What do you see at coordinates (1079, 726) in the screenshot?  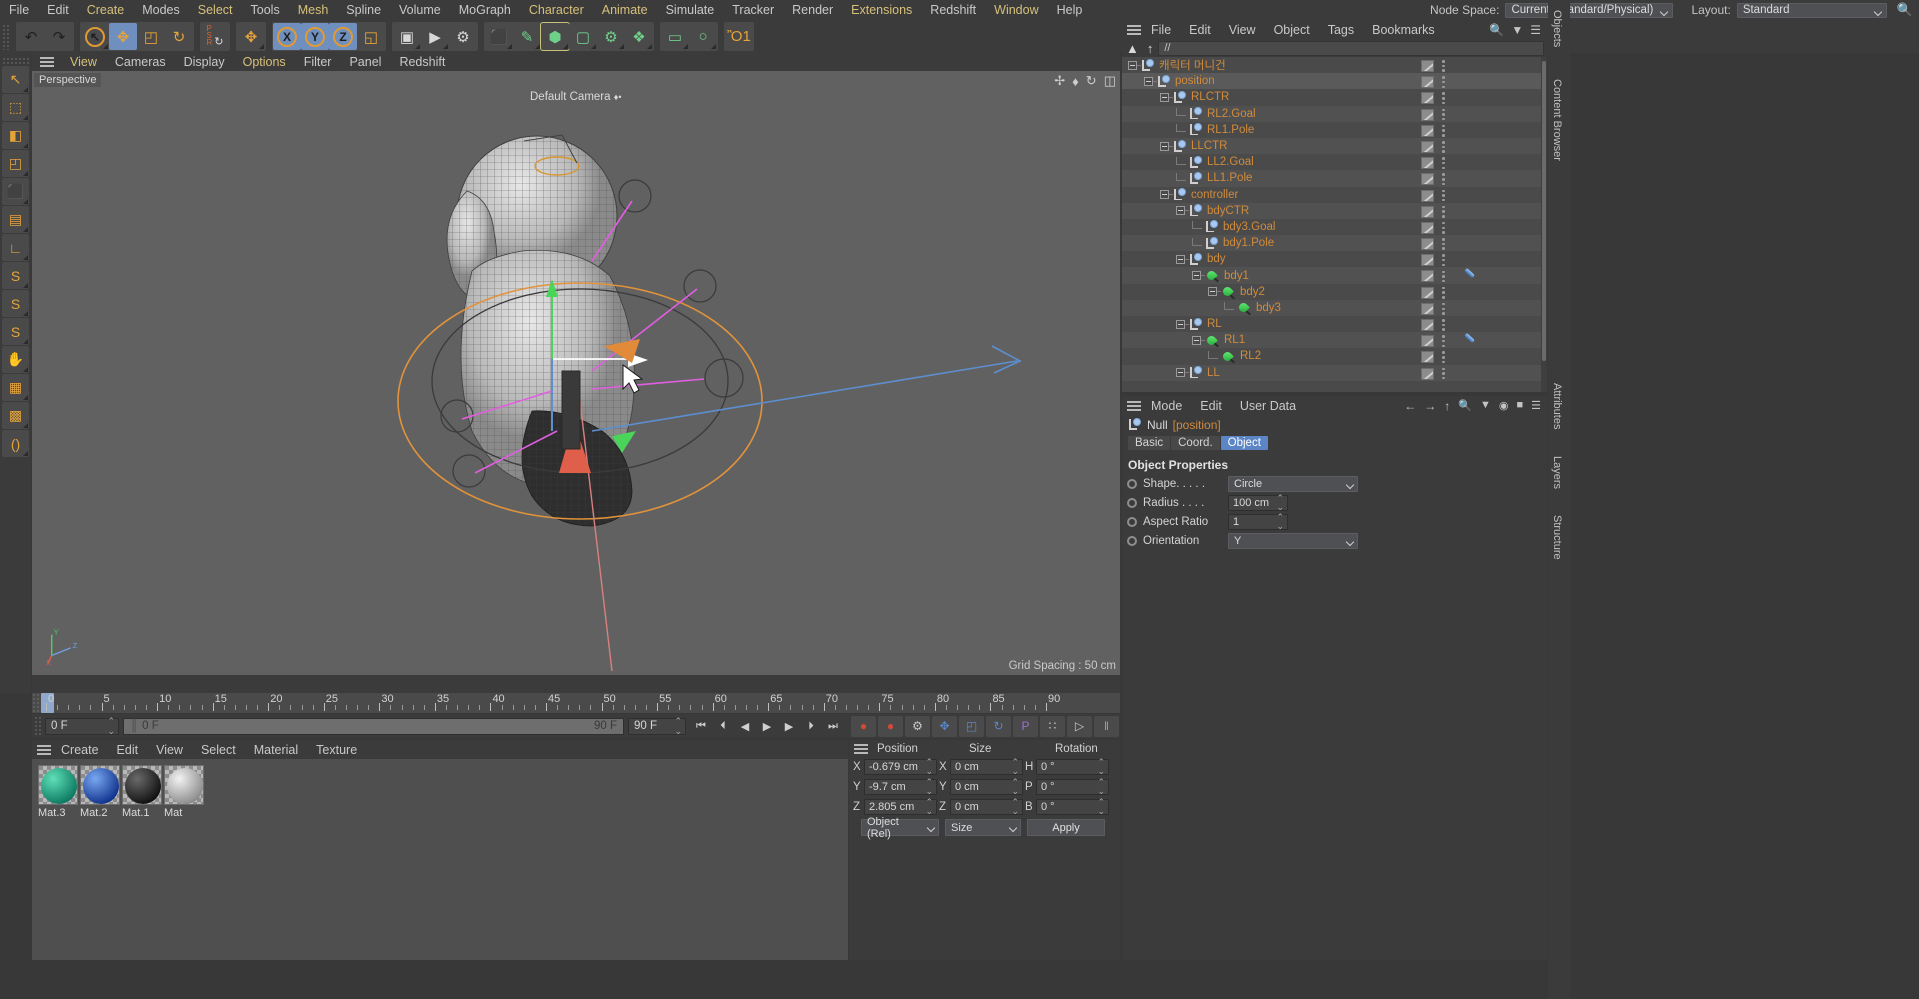 I see `toggle-animation-mode-button: ▷` at bounding box center [1079, 726].